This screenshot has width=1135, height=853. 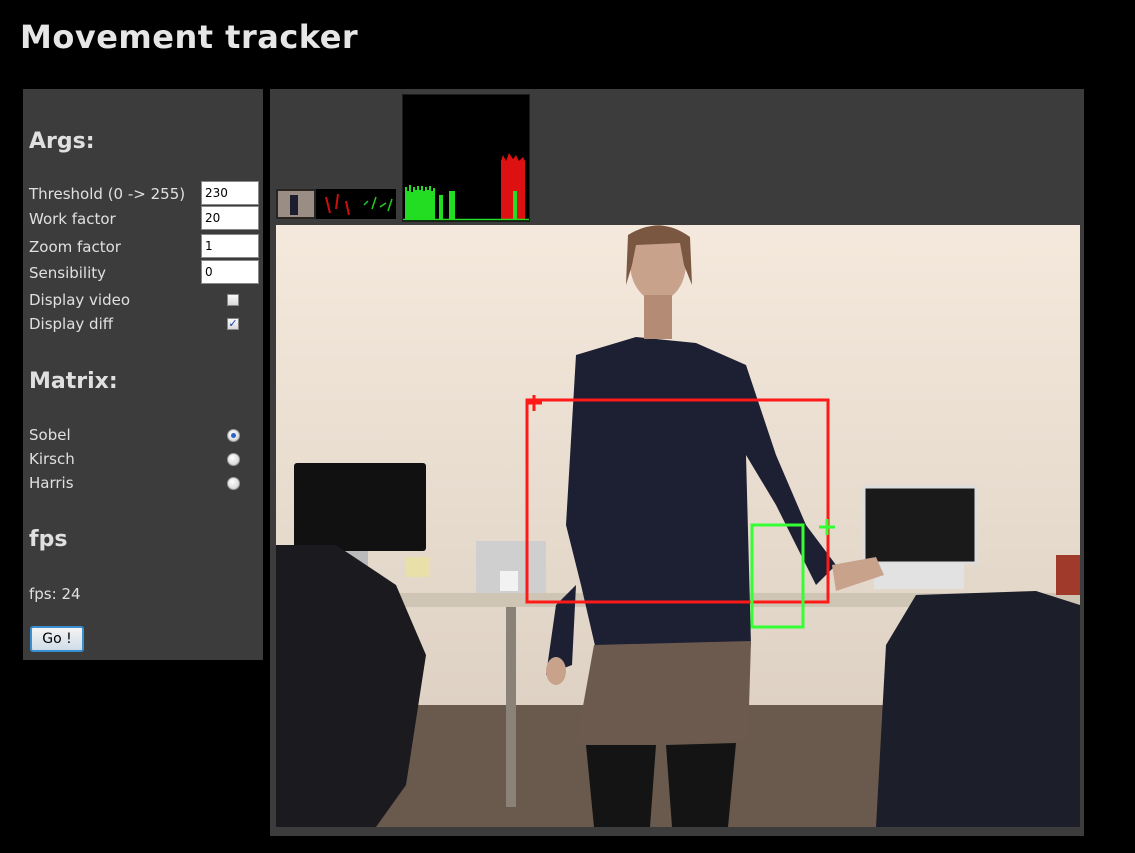 I want to click on fps-value: fps: 24, so click(x=55, y=594).